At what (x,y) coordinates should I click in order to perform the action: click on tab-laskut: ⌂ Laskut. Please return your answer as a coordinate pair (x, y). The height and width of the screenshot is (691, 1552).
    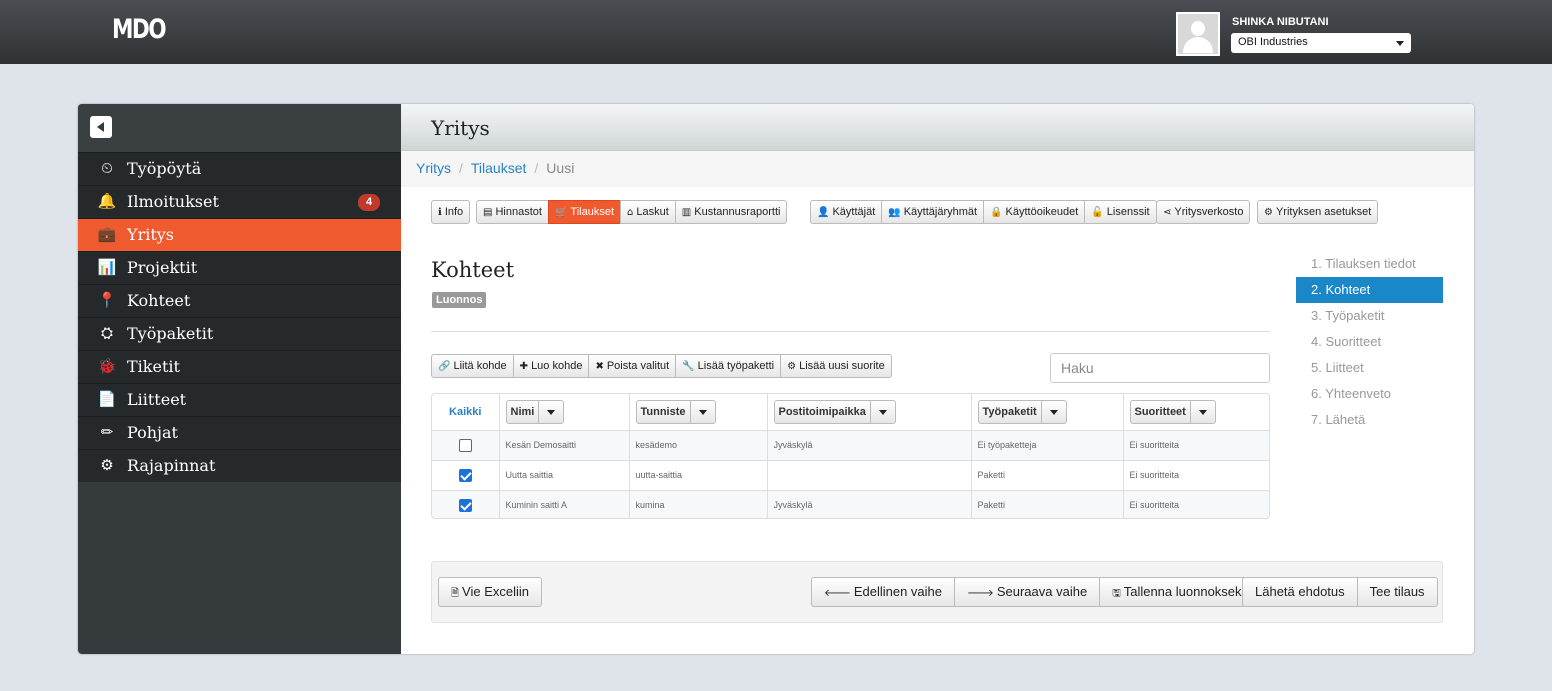
    Looking at the image, I should click on (647, 212).